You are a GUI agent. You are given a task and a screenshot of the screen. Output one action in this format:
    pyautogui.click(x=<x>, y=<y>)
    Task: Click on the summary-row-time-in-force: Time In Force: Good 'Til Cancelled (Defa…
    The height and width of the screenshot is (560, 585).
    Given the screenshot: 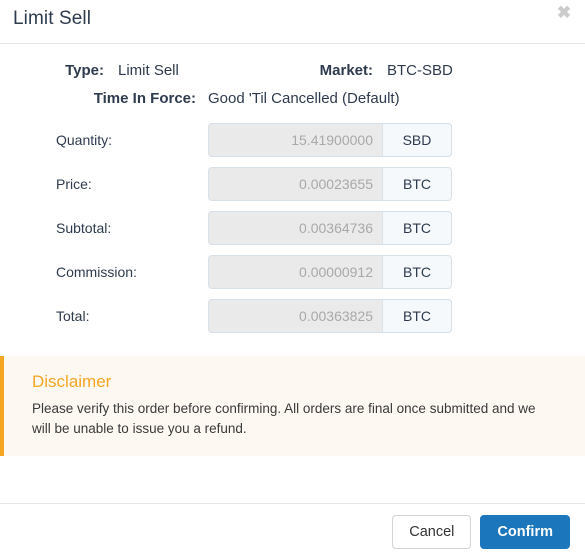 What is the action you would take?
    pyautogui.click(x=292, y=98)
    